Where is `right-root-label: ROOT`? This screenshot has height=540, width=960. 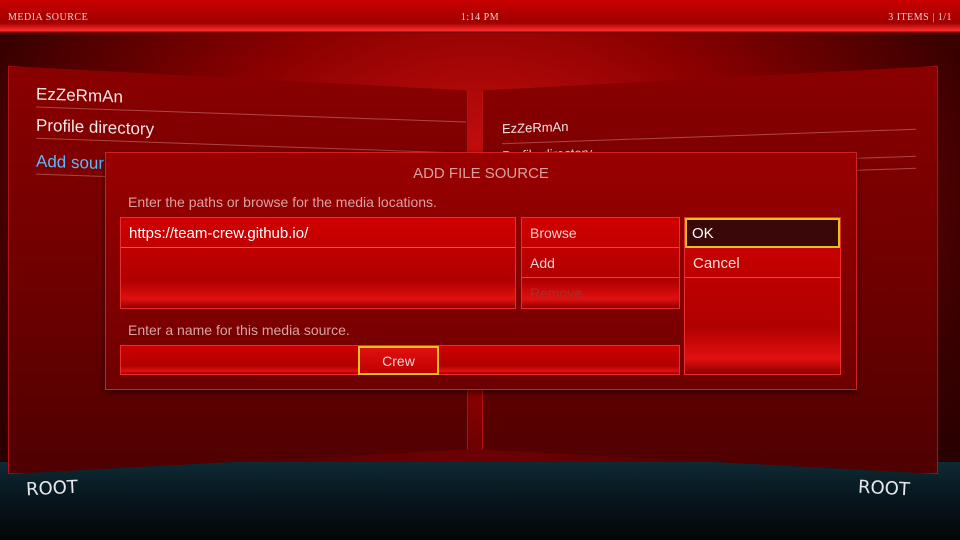 right-root-label: ROOT is located at coordinates (884, 488).